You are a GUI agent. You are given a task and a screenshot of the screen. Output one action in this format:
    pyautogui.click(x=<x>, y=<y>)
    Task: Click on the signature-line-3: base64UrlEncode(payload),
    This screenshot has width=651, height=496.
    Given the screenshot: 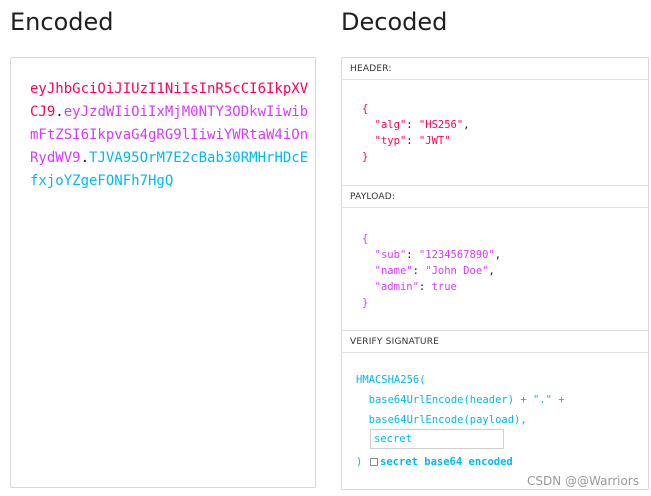 What is the action you would take?
    pyautogui.click(x=441, y=420)
    